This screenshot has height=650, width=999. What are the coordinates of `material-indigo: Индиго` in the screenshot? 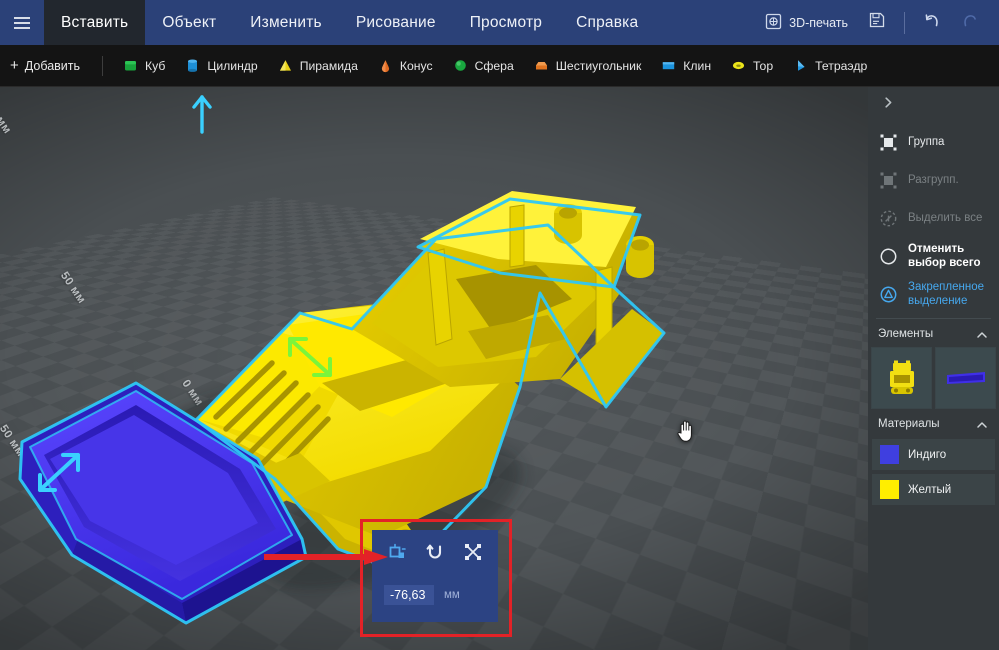 It's located at (933, 454).